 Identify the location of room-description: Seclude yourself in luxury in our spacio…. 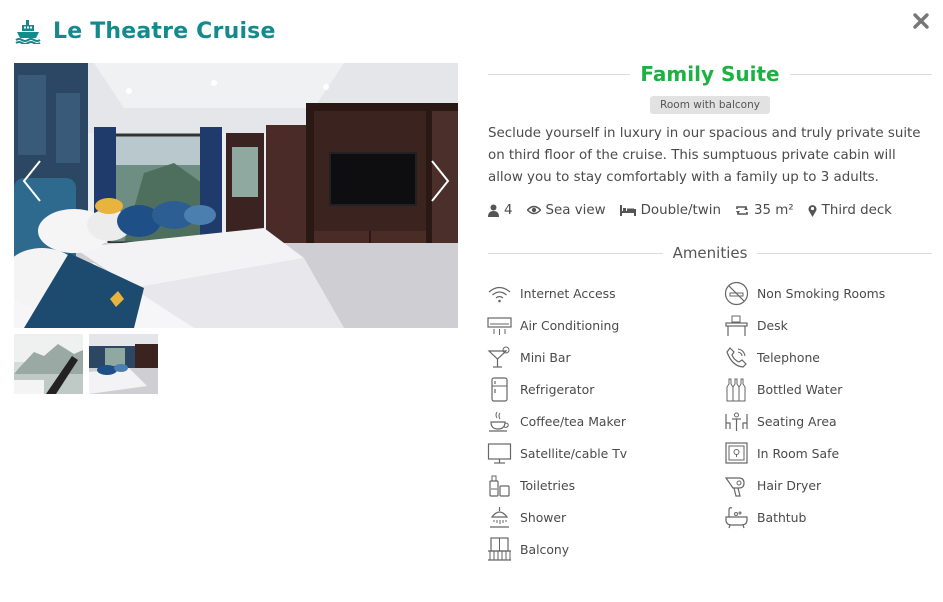
(704, 155).